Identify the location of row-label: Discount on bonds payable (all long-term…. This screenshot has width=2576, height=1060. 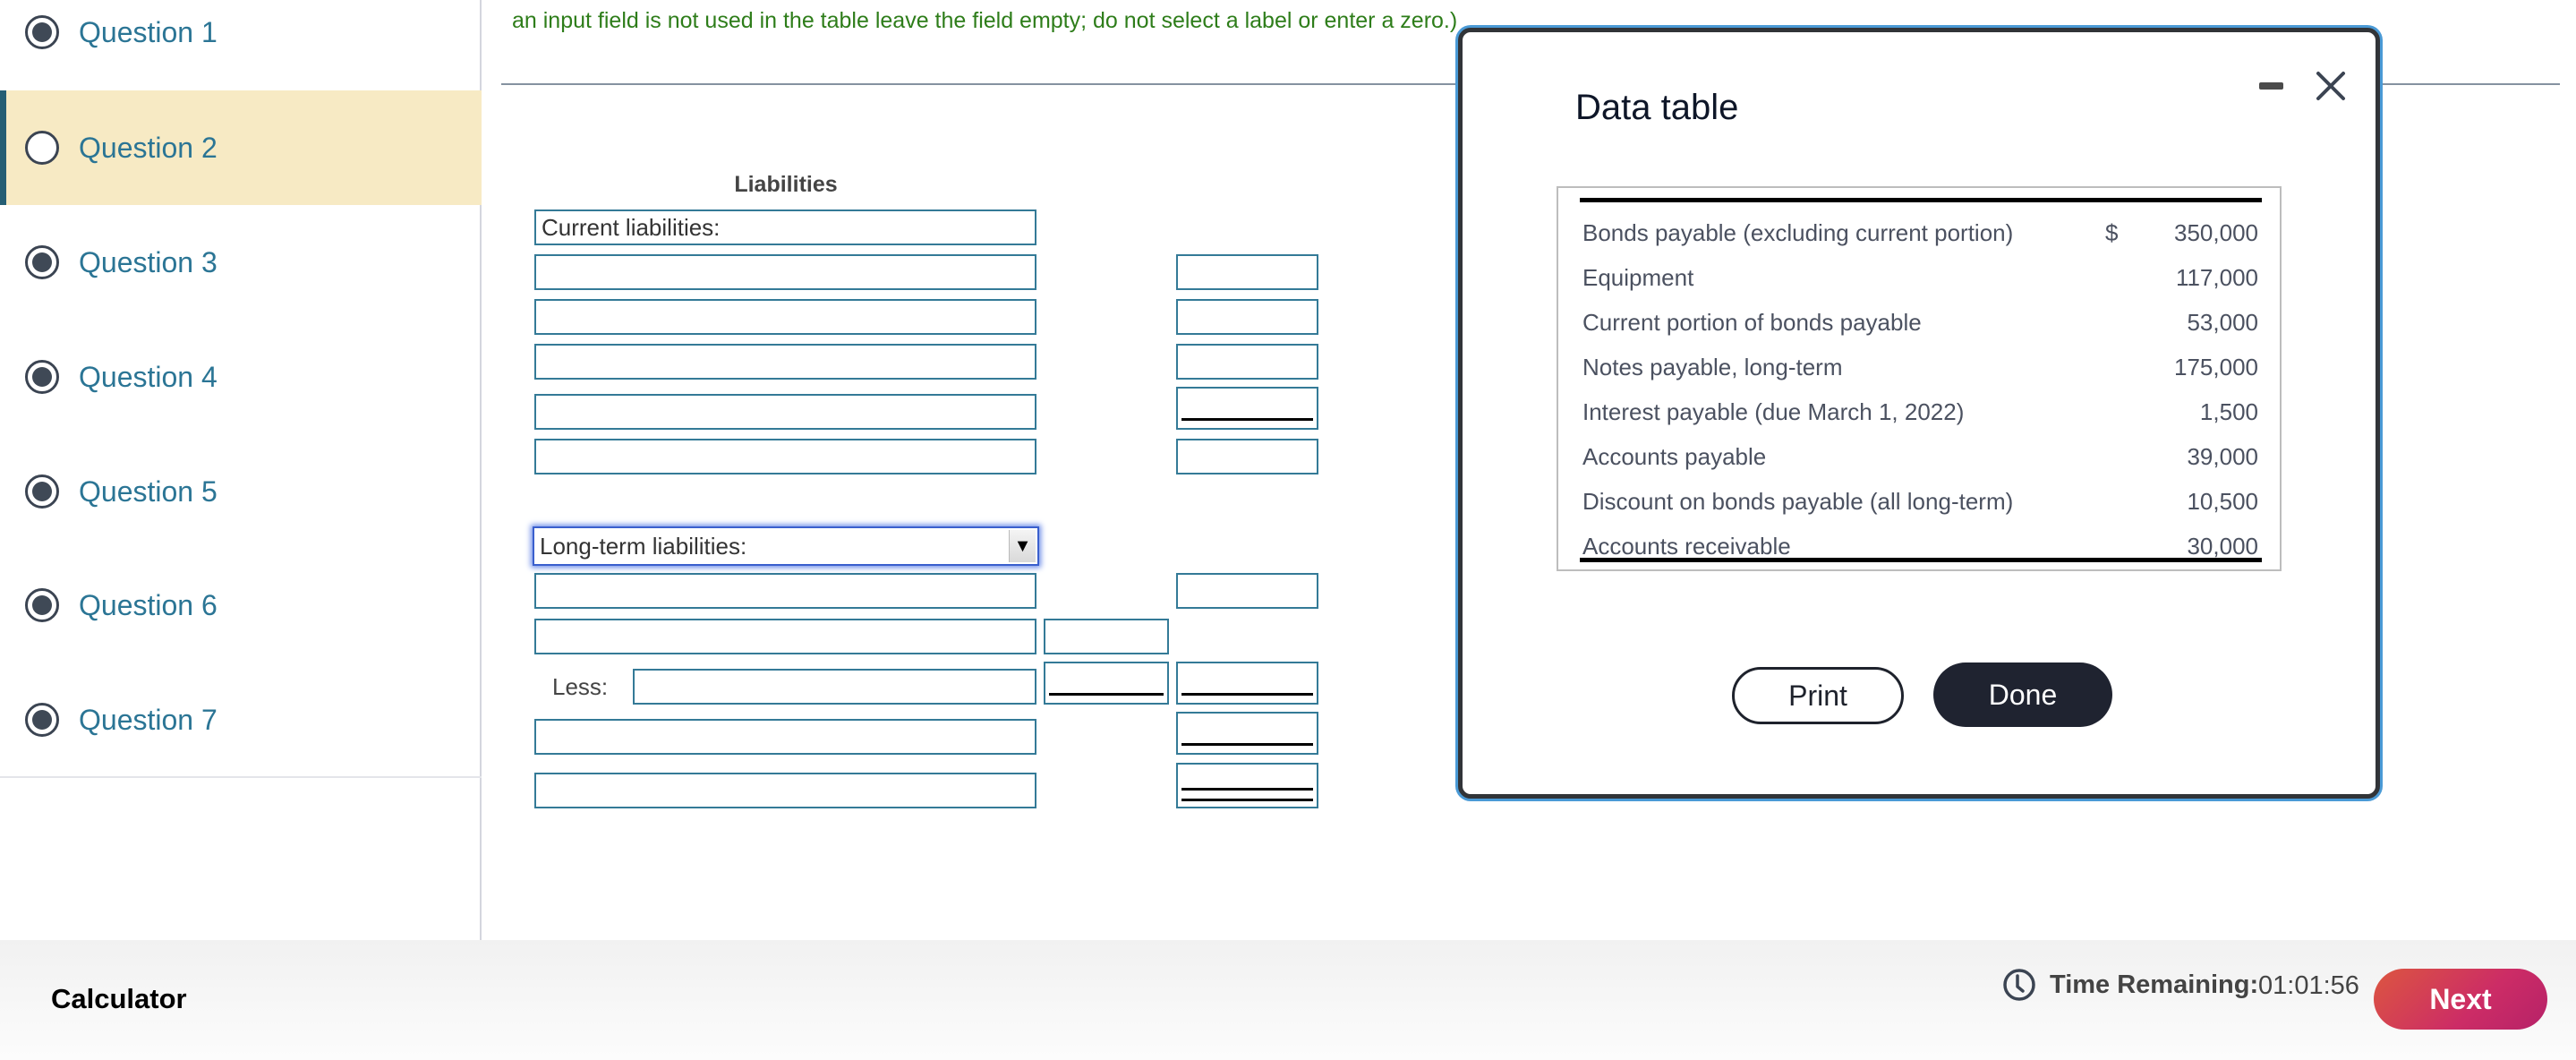
(1798, 501).